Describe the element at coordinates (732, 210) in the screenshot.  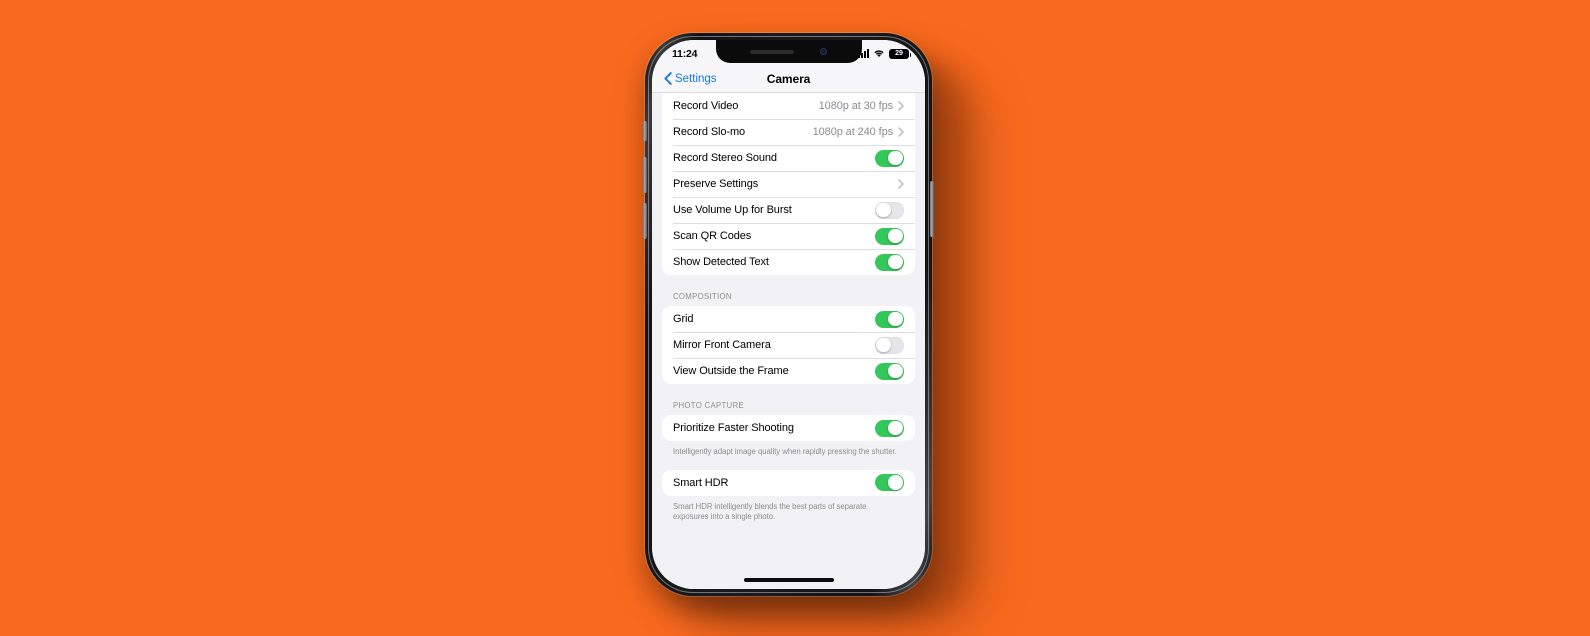
I see `settings-row-label: Use Volume Up for Burst` at that location.